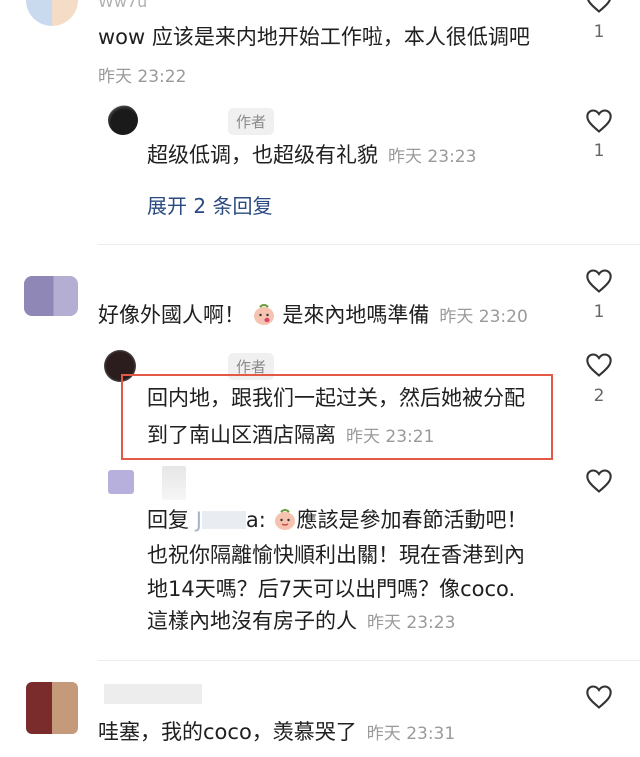 The image size is (640, 757). Describe the element at coordinates (412, 520) in the screenshot. I see `reply2-body: 應該是參加春節活動吧！` at that location.